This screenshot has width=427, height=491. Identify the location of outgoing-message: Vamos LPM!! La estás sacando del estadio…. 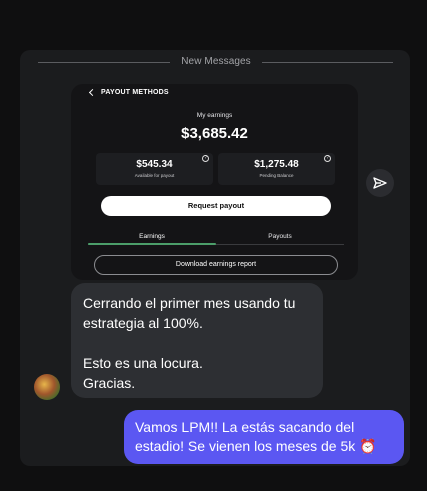
(264, 437).